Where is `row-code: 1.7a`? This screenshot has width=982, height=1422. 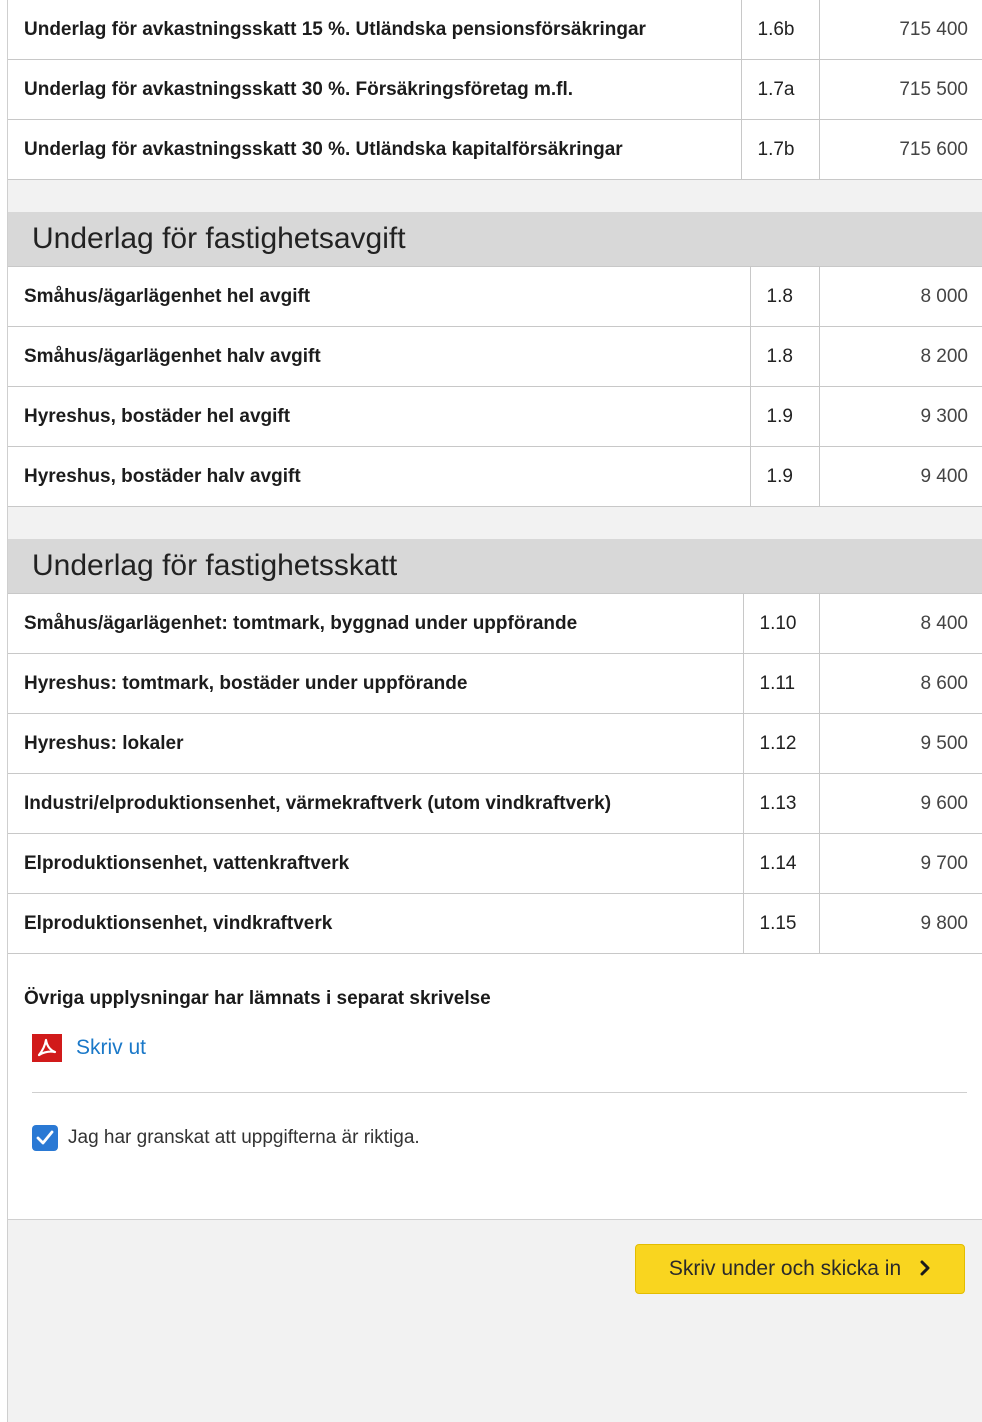
row-code: 1.7a is located at coordinates (780, 89).